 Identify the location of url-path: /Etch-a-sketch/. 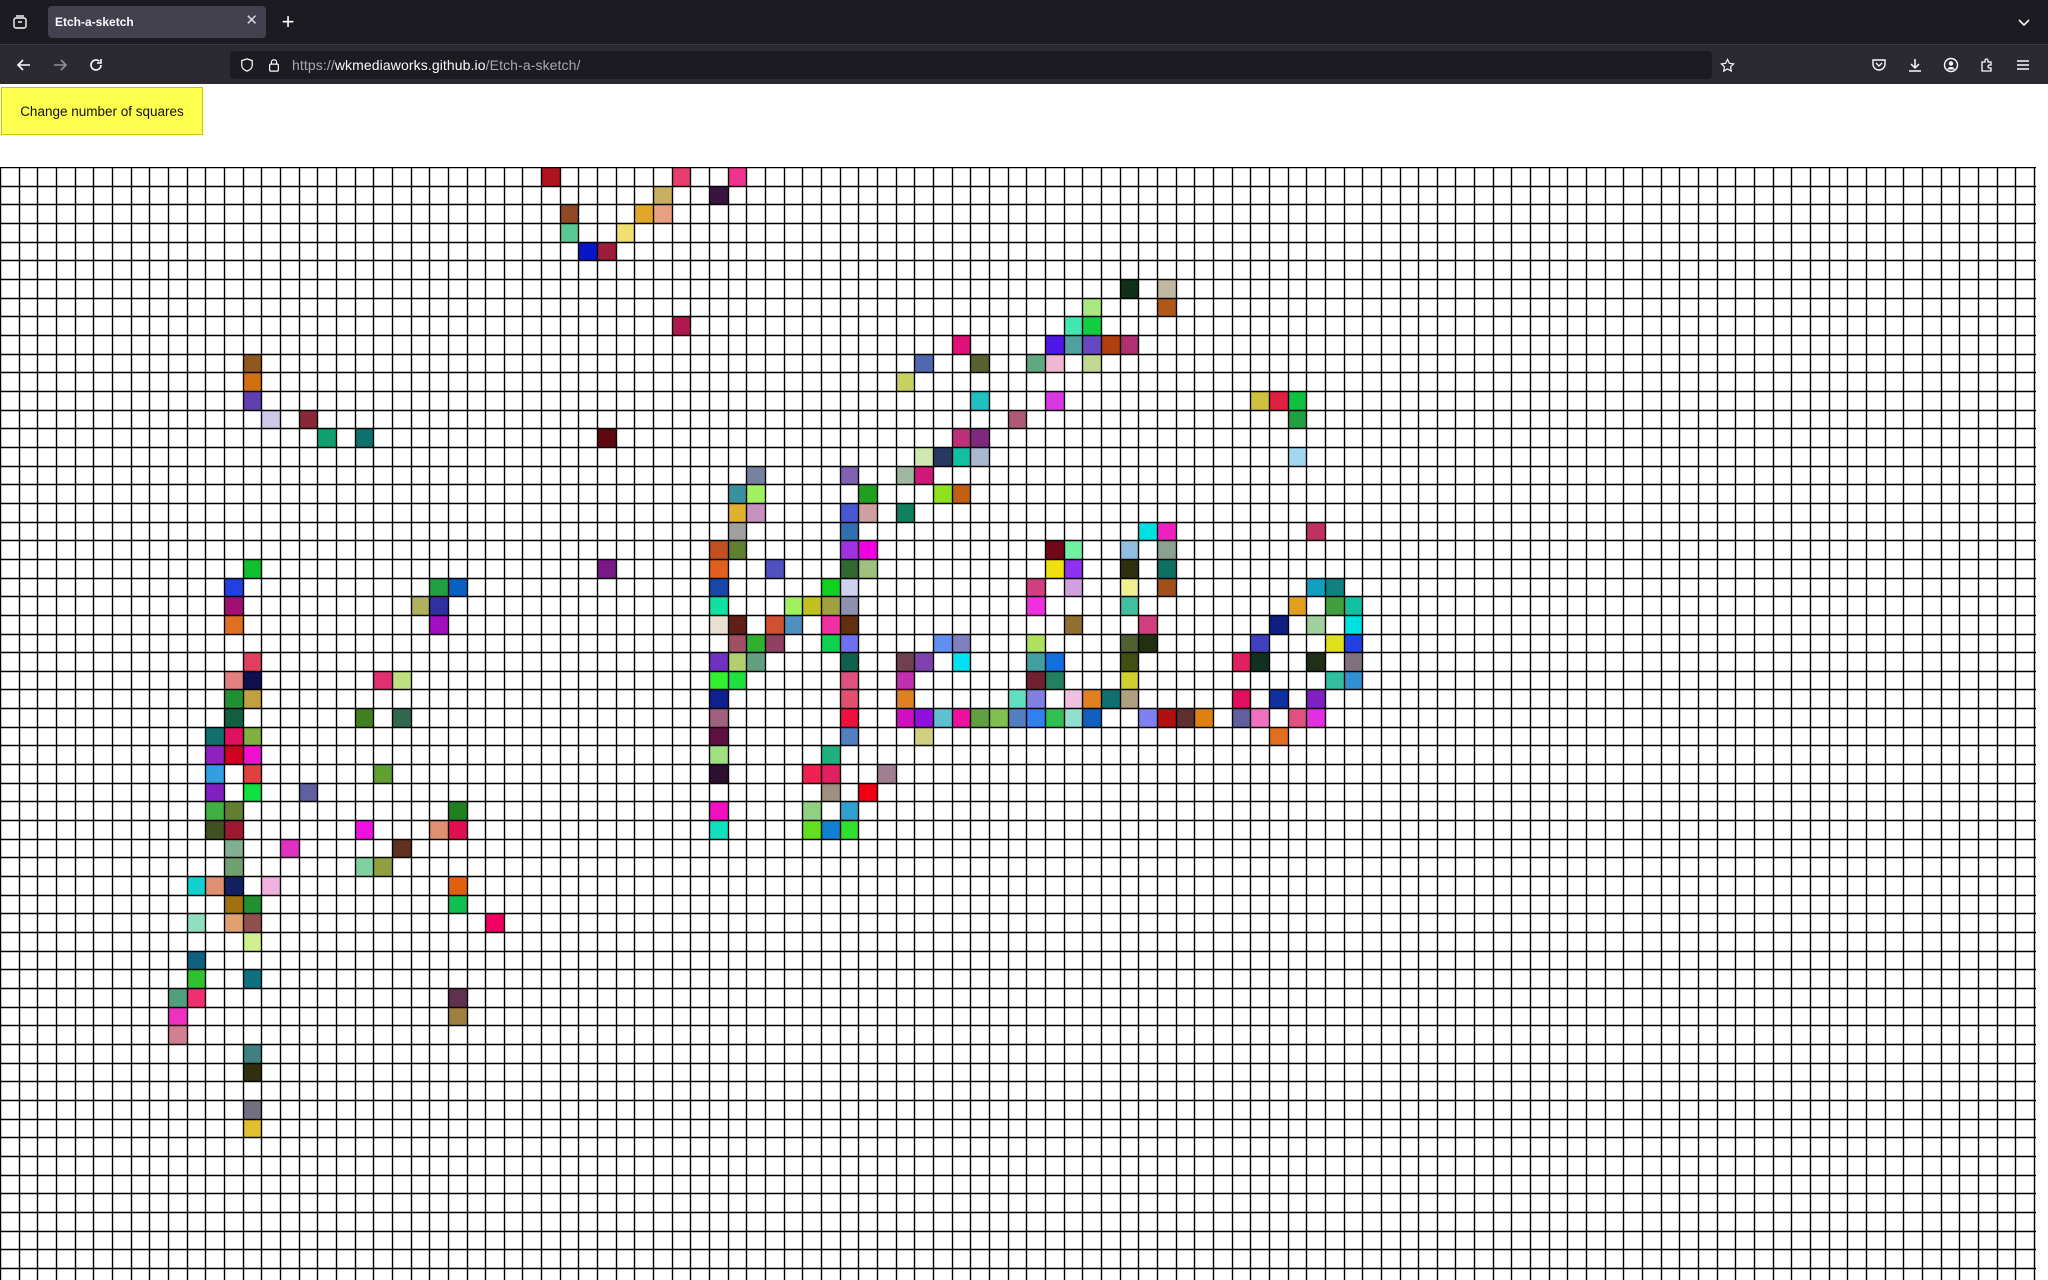
(533, 65).